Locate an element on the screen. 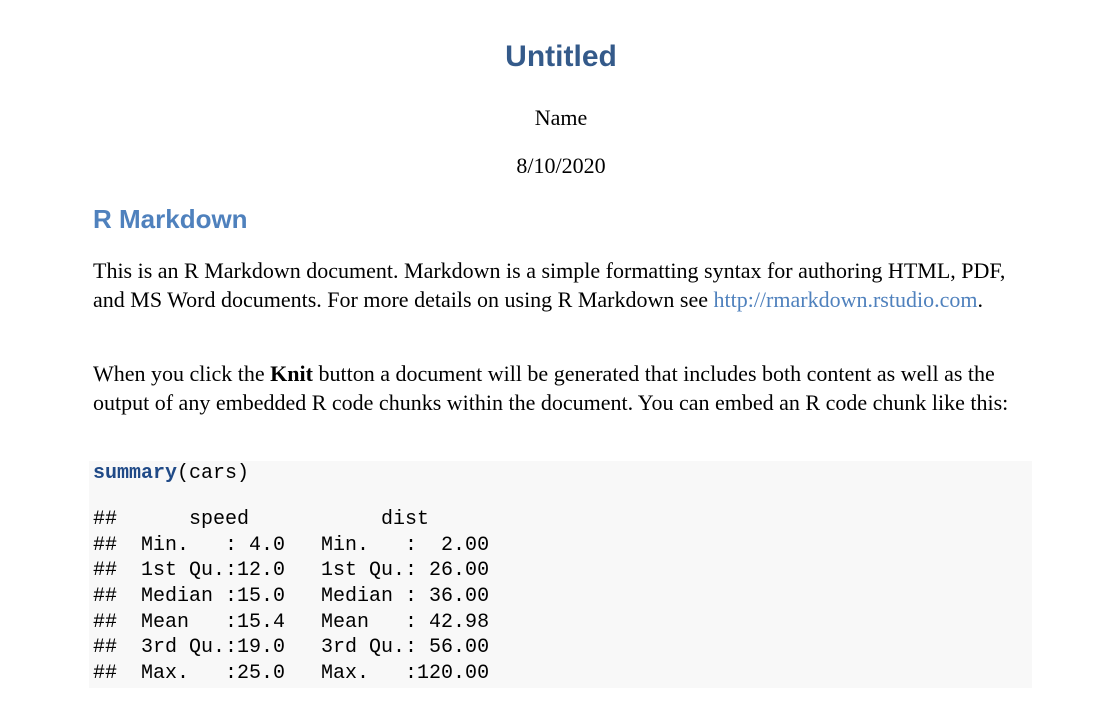 This screenshot has width=1108, height=708. code-output-line: ## Max. :25.0 Max. :120.00 is located at coordinates (303, 673).